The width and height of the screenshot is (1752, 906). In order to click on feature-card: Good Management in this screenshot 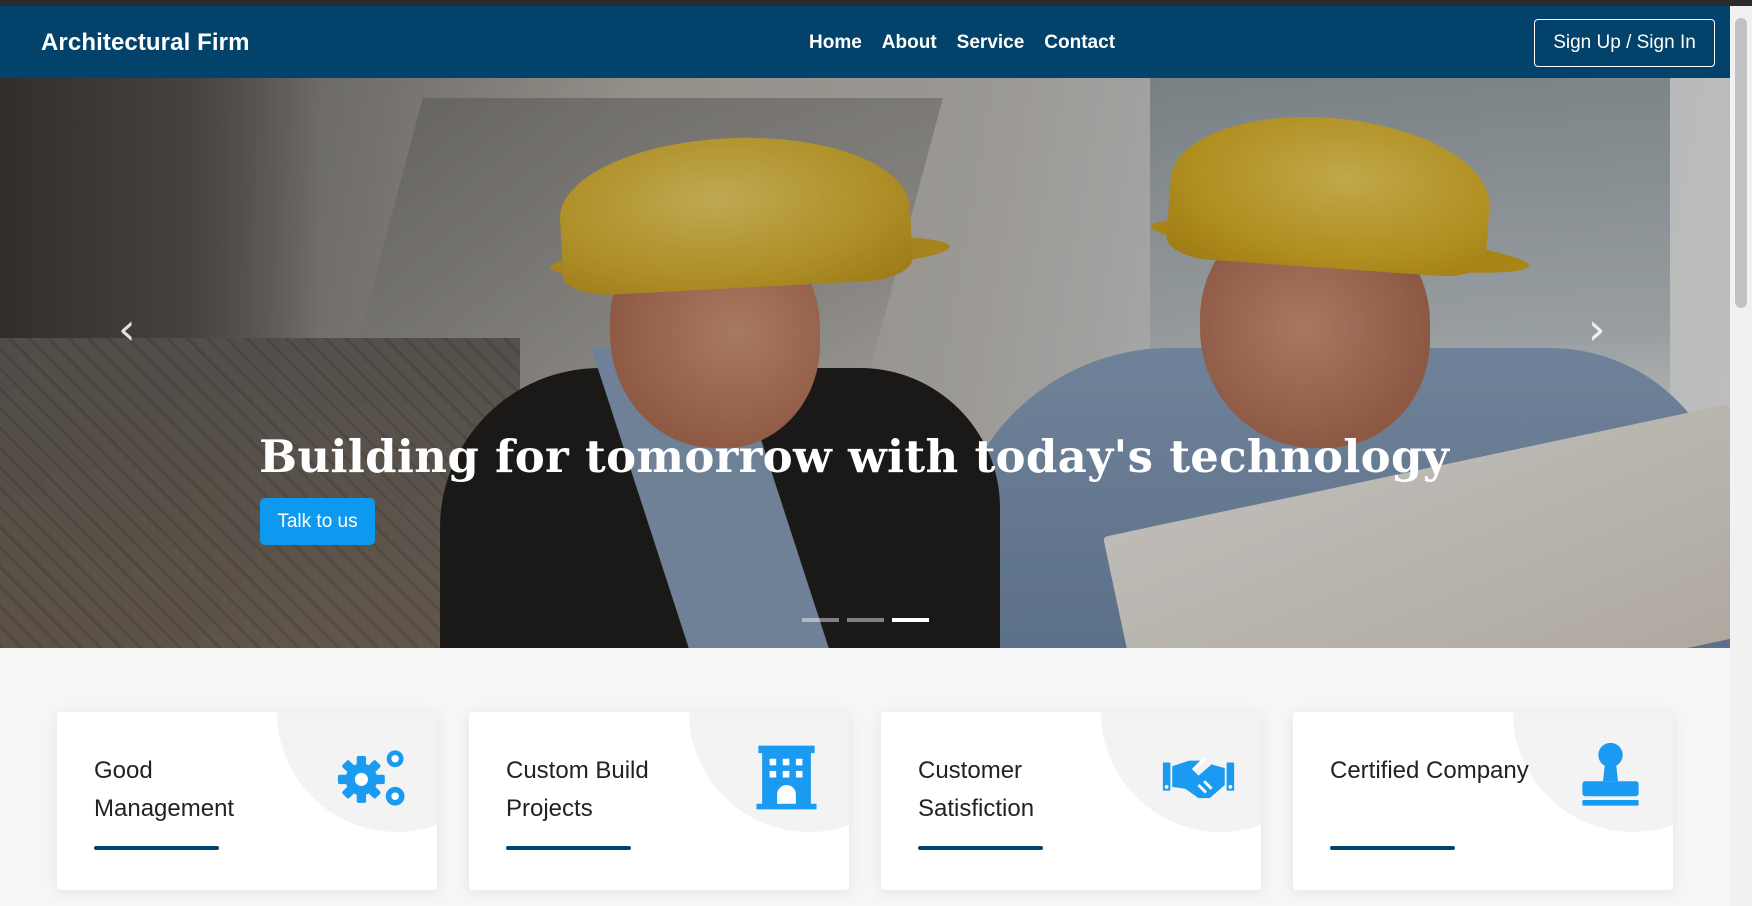, I will do `click(247, 801)`.